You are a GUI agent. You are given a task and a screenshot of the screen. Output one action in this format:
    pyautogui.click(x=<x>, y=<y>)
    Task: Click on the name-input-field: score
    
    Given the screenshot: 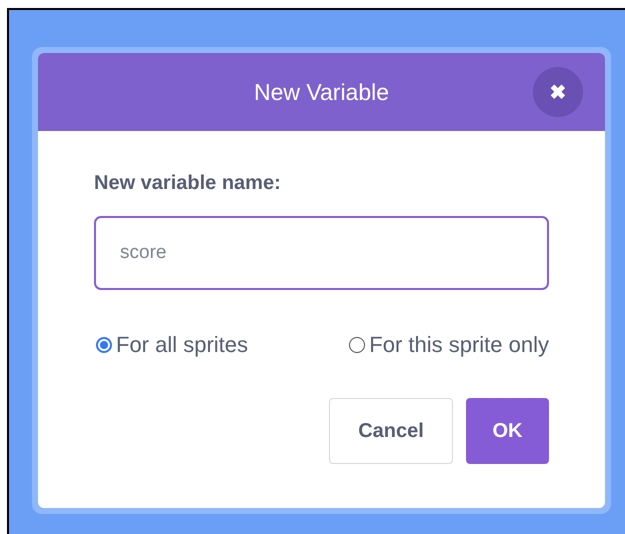 What is the action you would take?
    pyautogui.click(x=321, y=253)
    